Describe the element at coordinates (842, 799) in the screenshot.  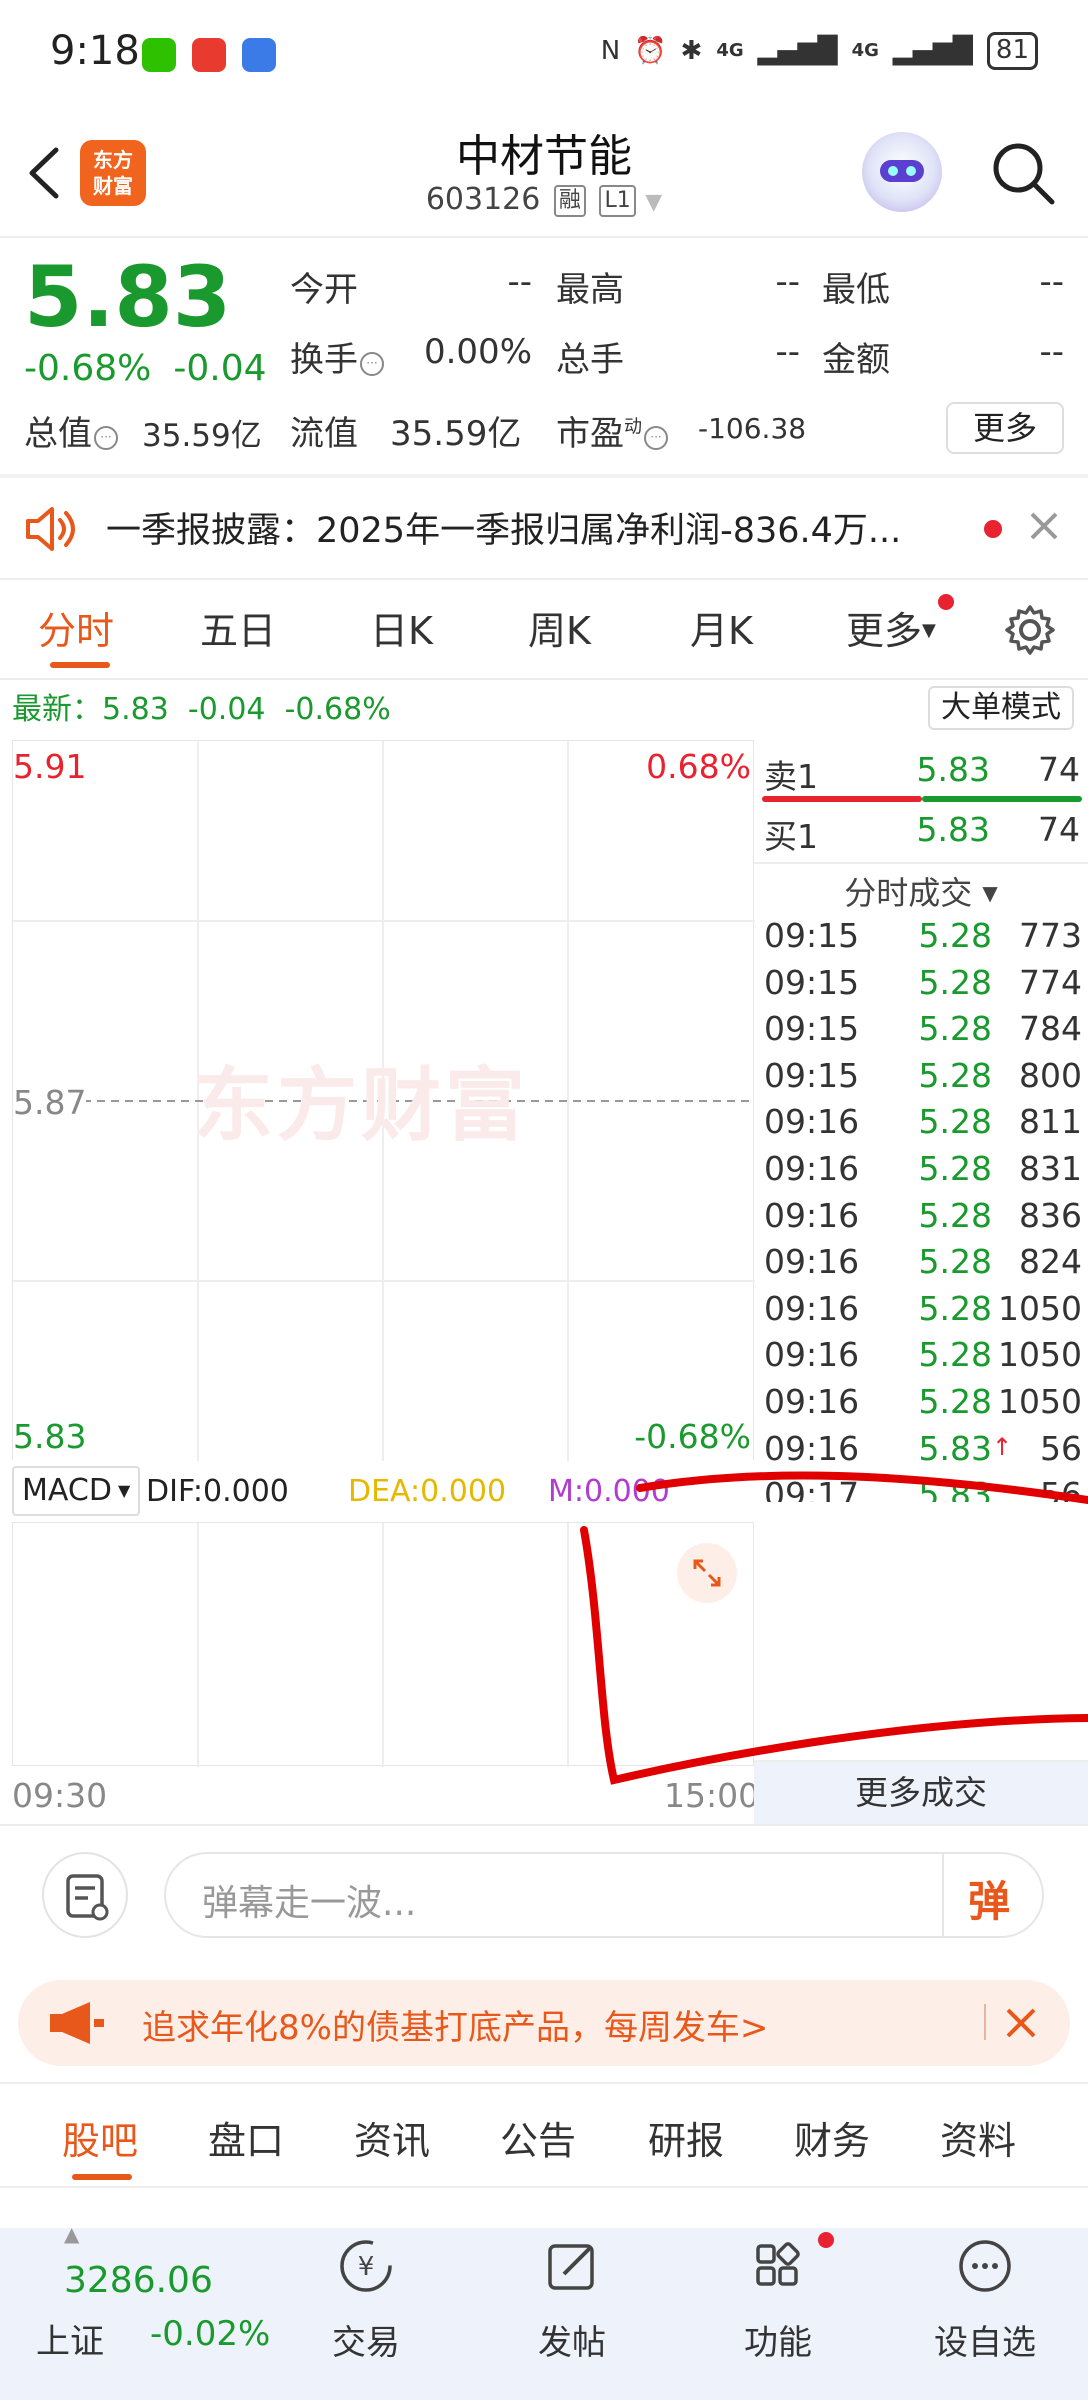
I see `sell-strength-bar` at that location.